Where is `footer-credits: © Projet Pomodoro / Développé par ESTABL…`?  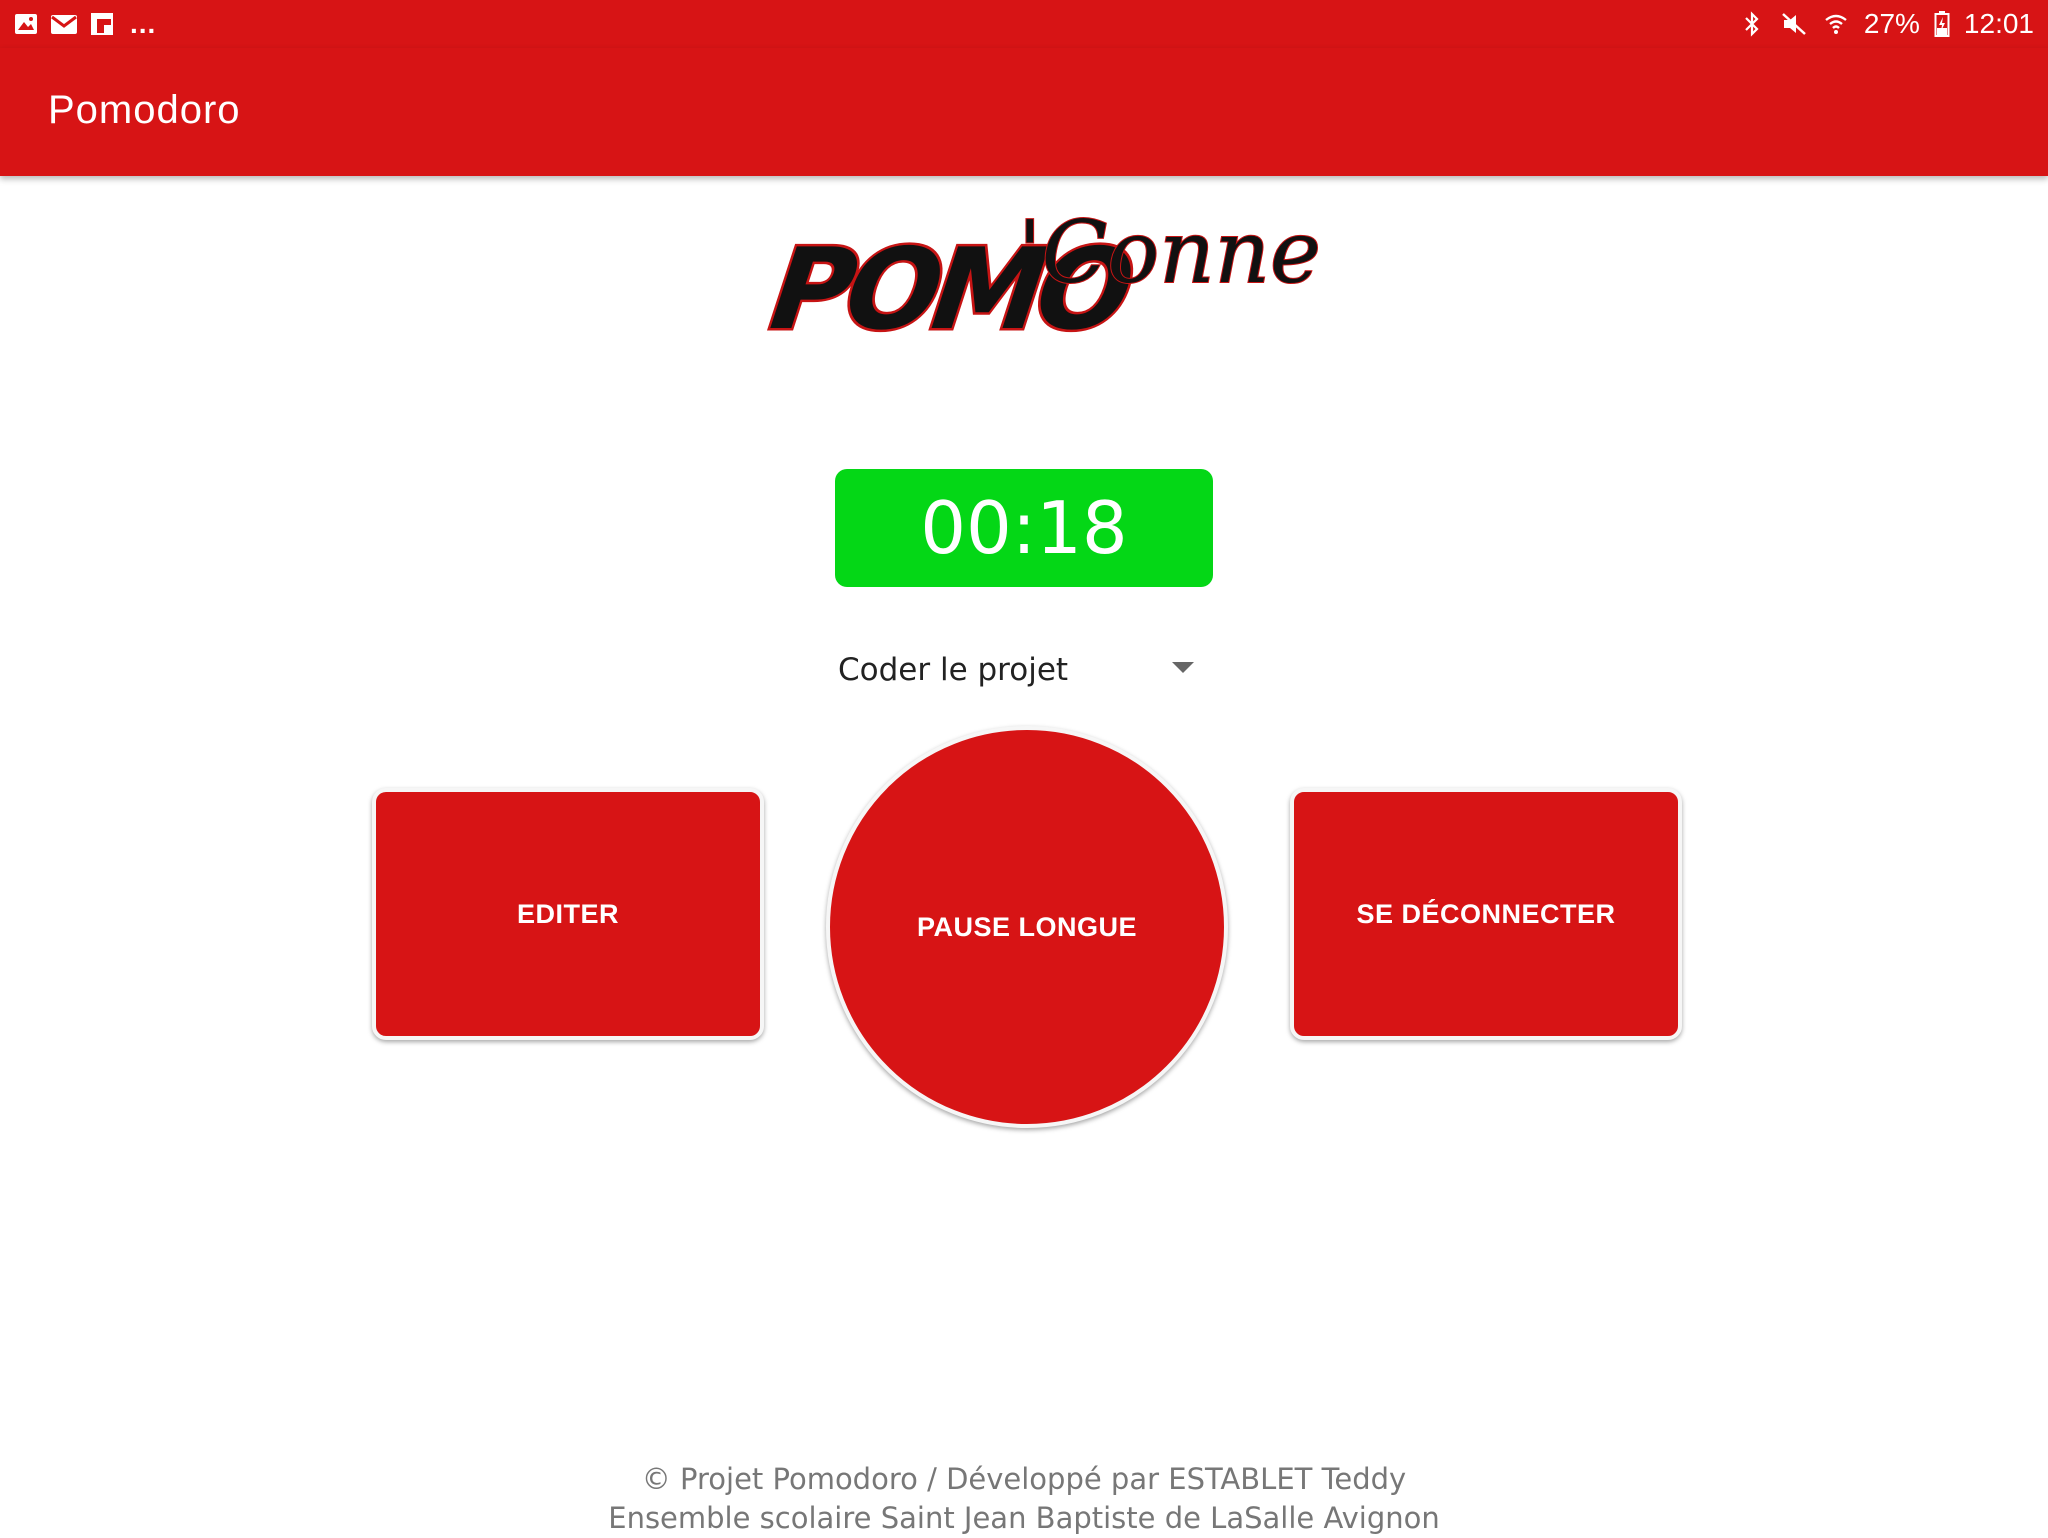 footer-credits: © Projet Pomodoro / Développé par ESTABL… is located at coordinates (1024, 1479).